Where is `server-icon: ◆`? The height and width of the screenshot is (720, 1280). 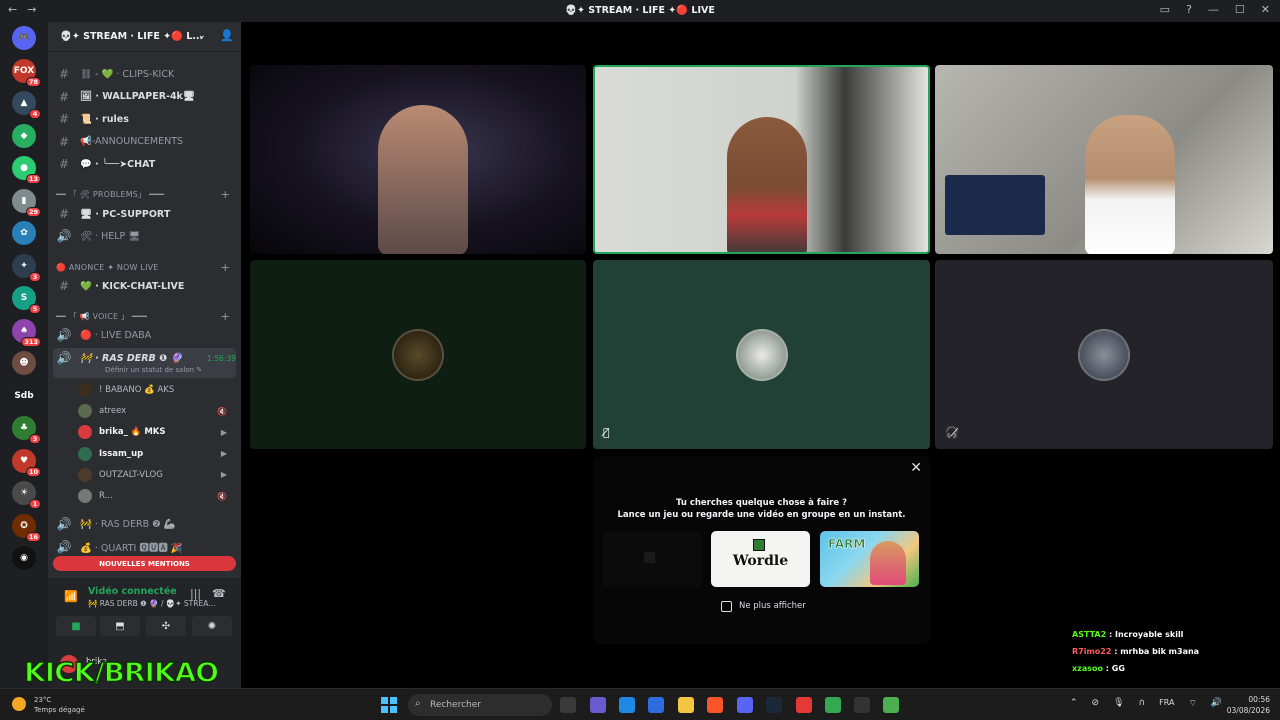 server-icon: ◆ is located at coordinates (24, 135).